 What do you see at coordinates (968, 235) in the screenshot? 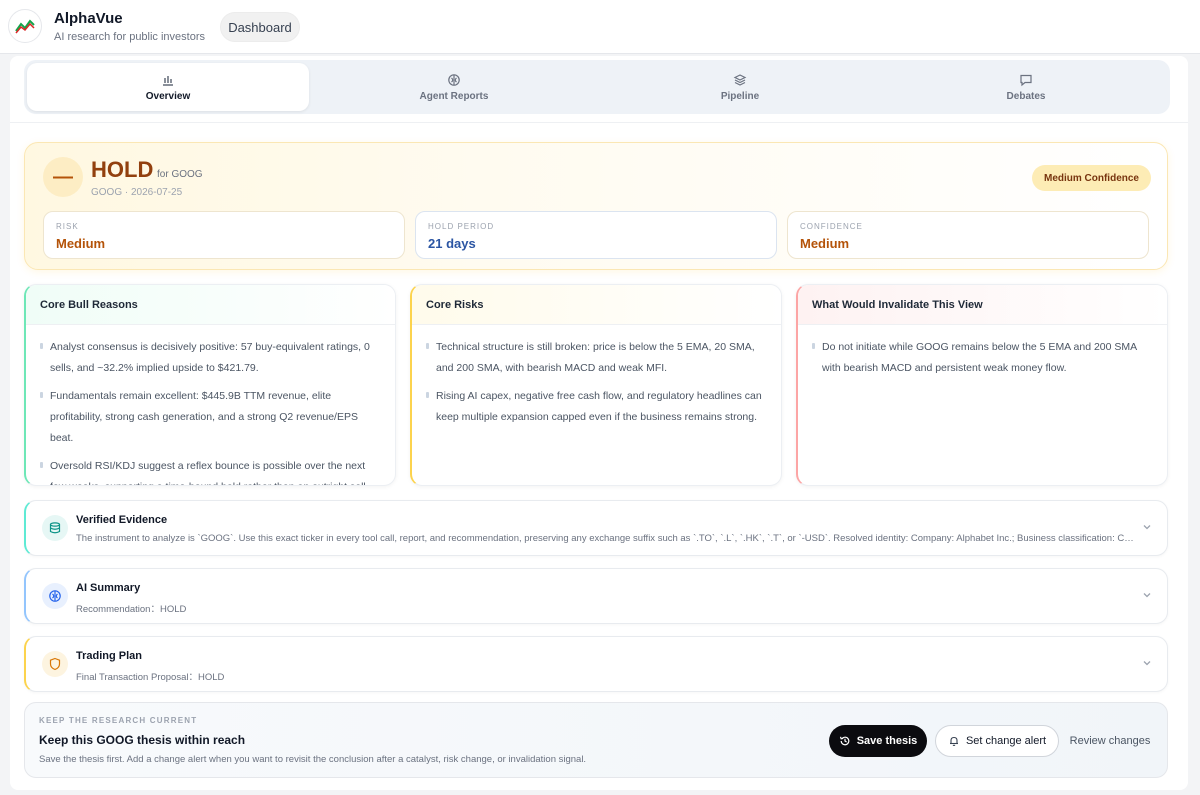
I see `metric-confidence: CONFIDENCE Medium` at bounding box center [968, 235].